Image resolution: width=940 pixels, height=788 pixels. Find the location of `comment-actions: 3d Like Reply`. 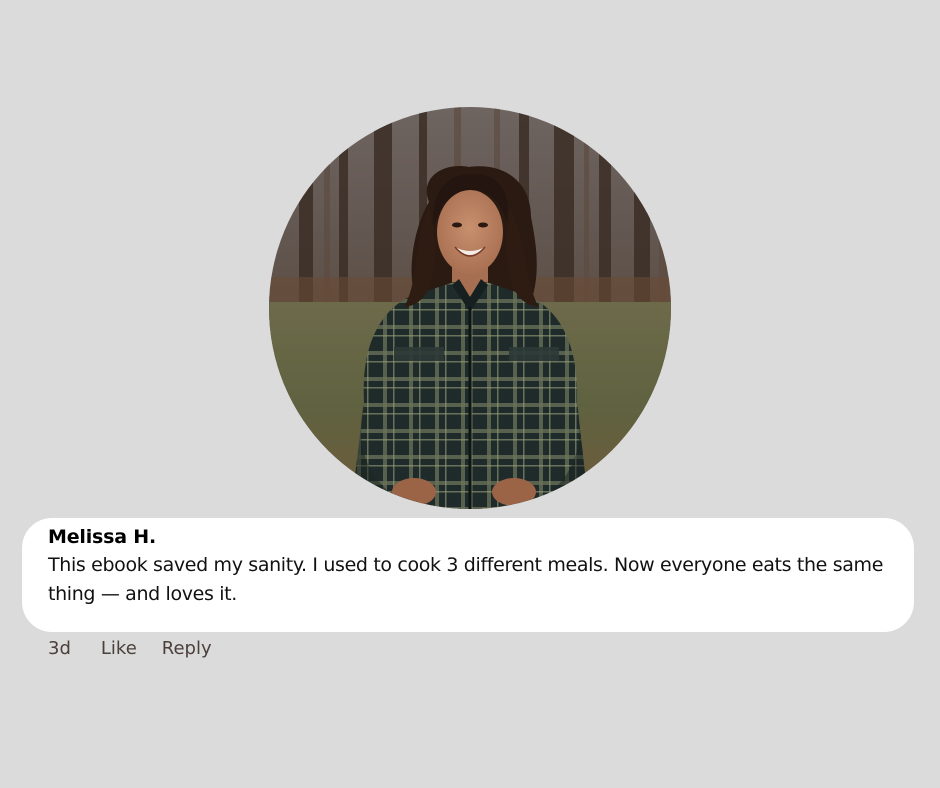

comment-actions: 3d Like Reply is located at coordinates (130, 648).